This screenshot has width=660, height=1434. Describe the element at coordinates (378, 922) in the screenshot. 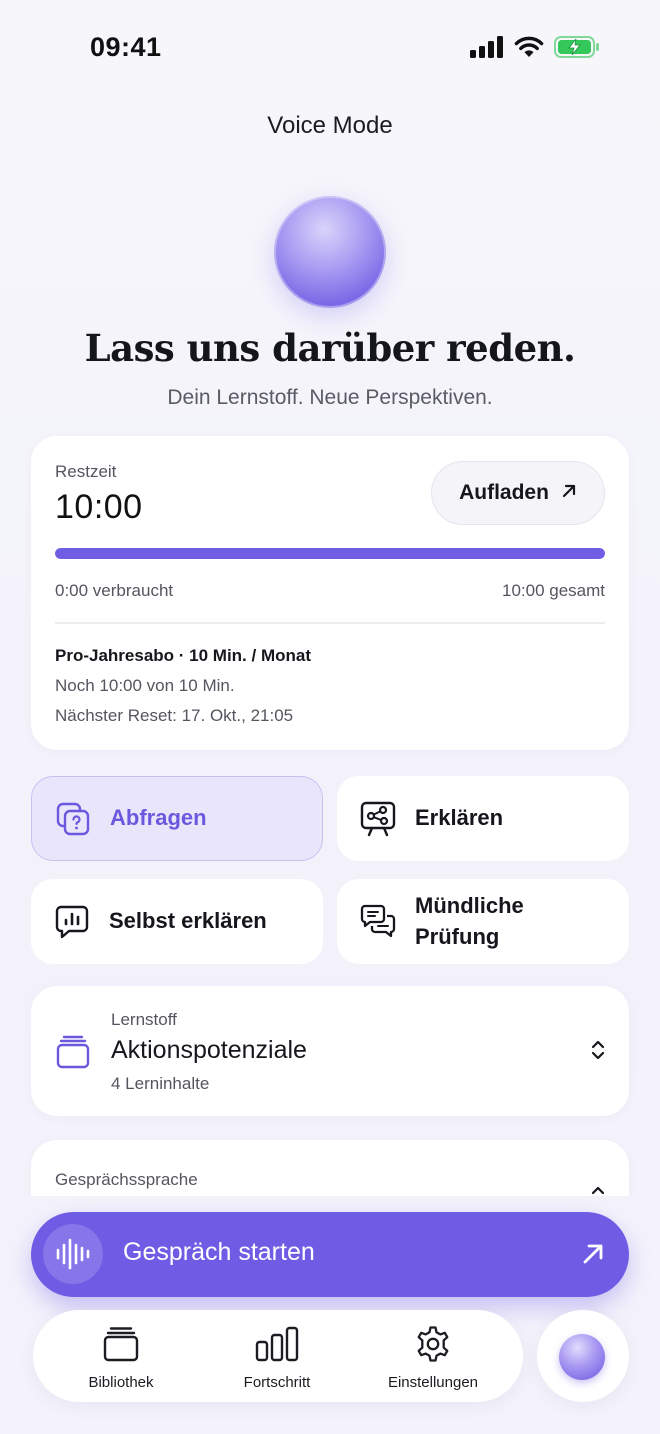

I see `chat-bubbles-icon` at that location.